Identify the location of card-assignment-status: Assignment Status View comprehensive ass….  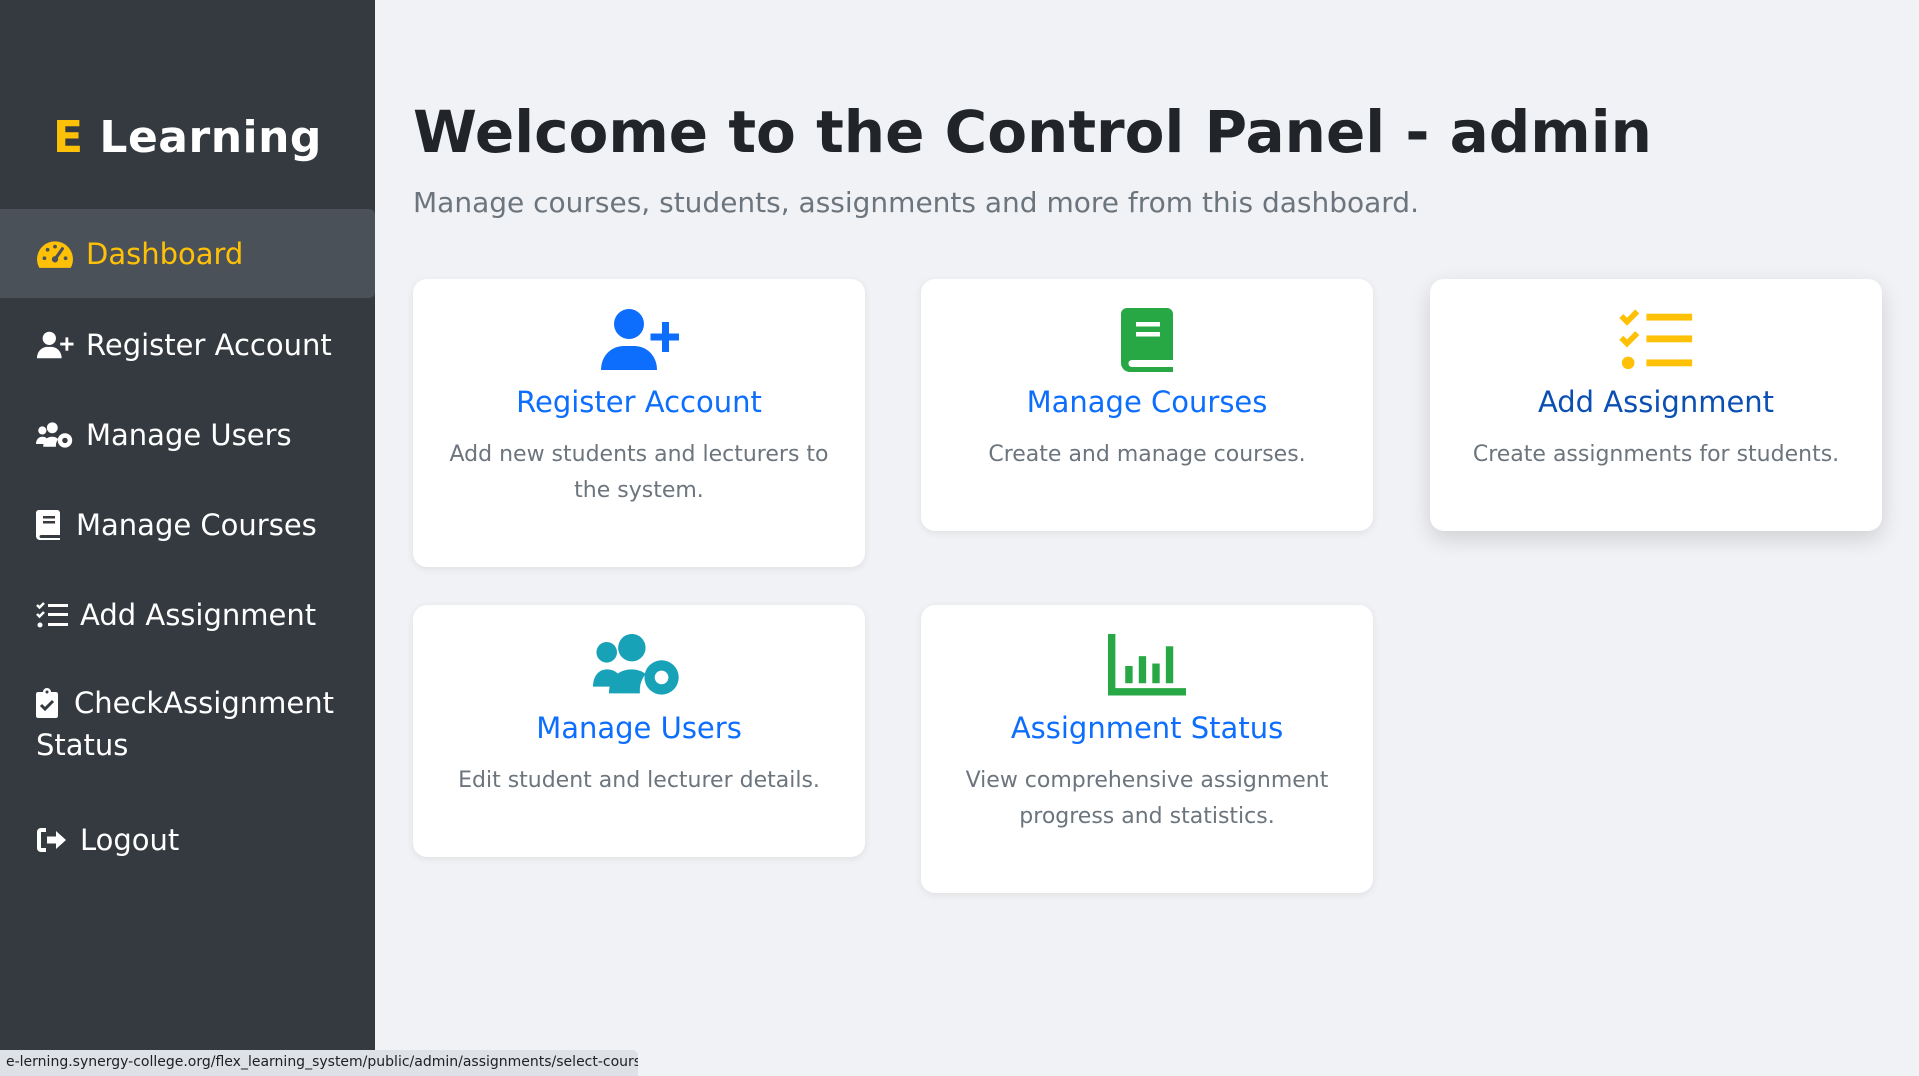
(1147, 749).